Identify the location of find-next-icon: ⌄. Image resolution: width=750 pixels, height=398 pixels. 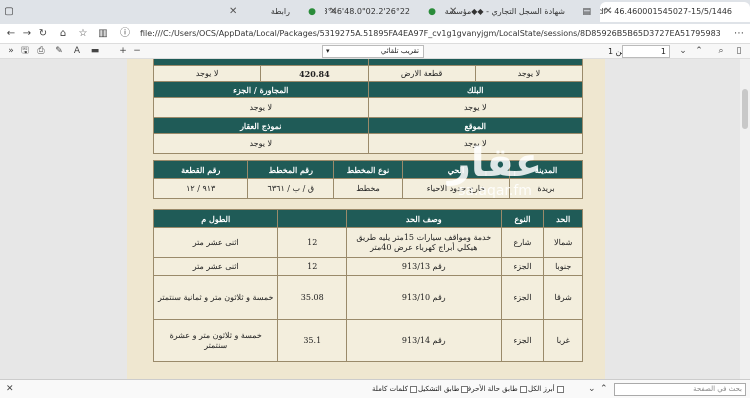
(592, 389).